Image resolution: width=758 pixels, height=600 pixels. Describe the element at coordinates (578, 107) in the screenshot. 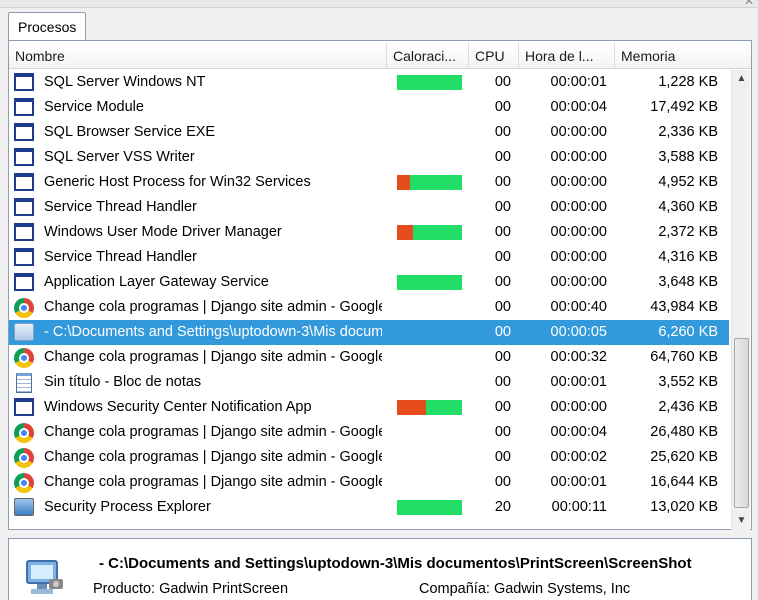

I see `process-time: 00:00:04` at that location.